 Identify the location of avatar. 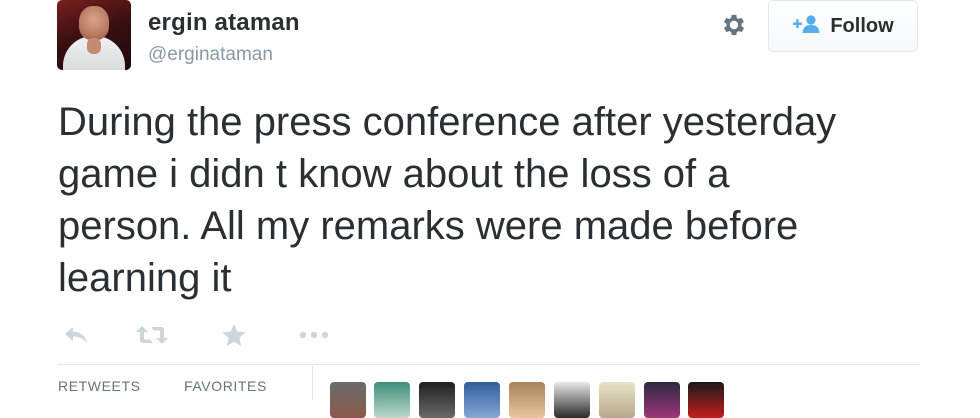
(94, 35).